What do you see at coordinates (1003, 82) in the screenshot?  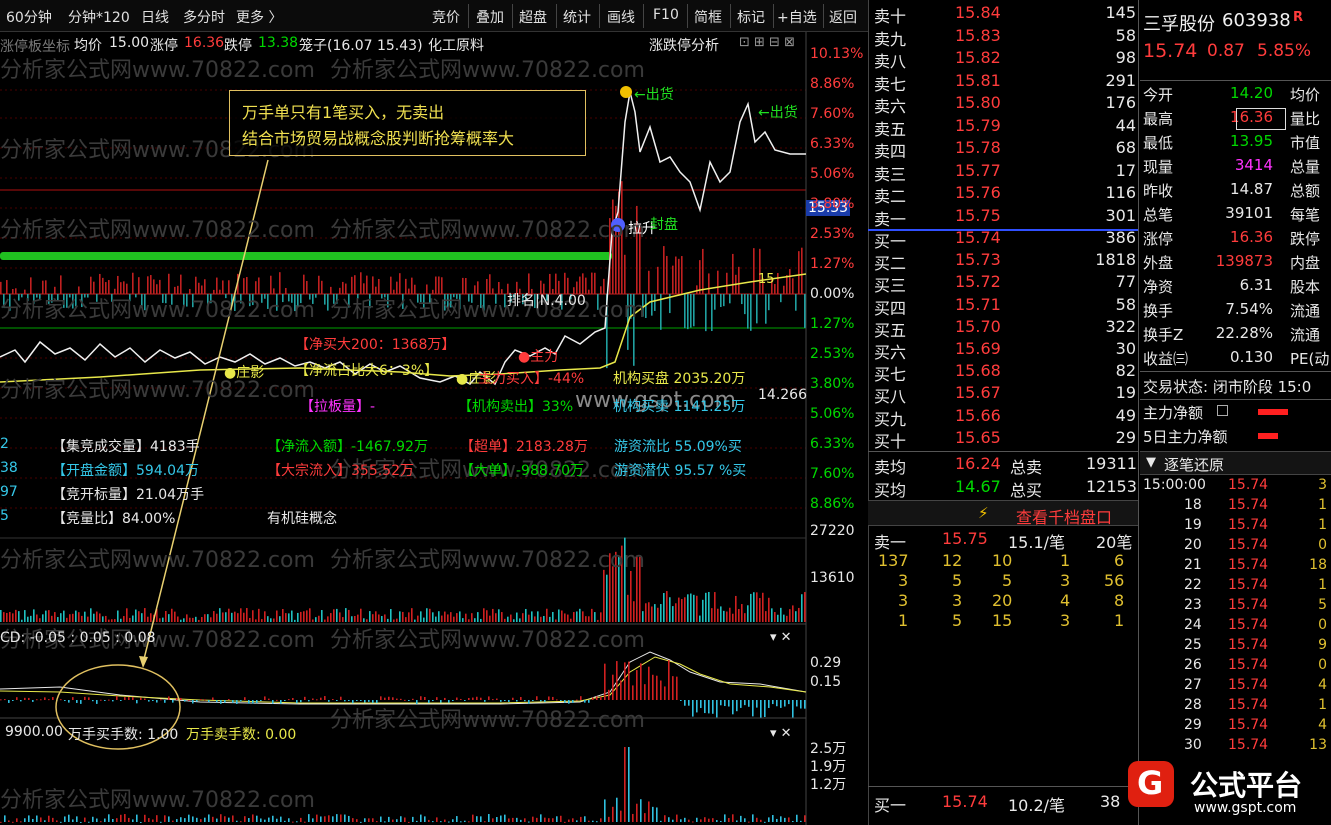 I see `sell-level-row: 卖七 15.81 291` at bounding box center [1003, 82].